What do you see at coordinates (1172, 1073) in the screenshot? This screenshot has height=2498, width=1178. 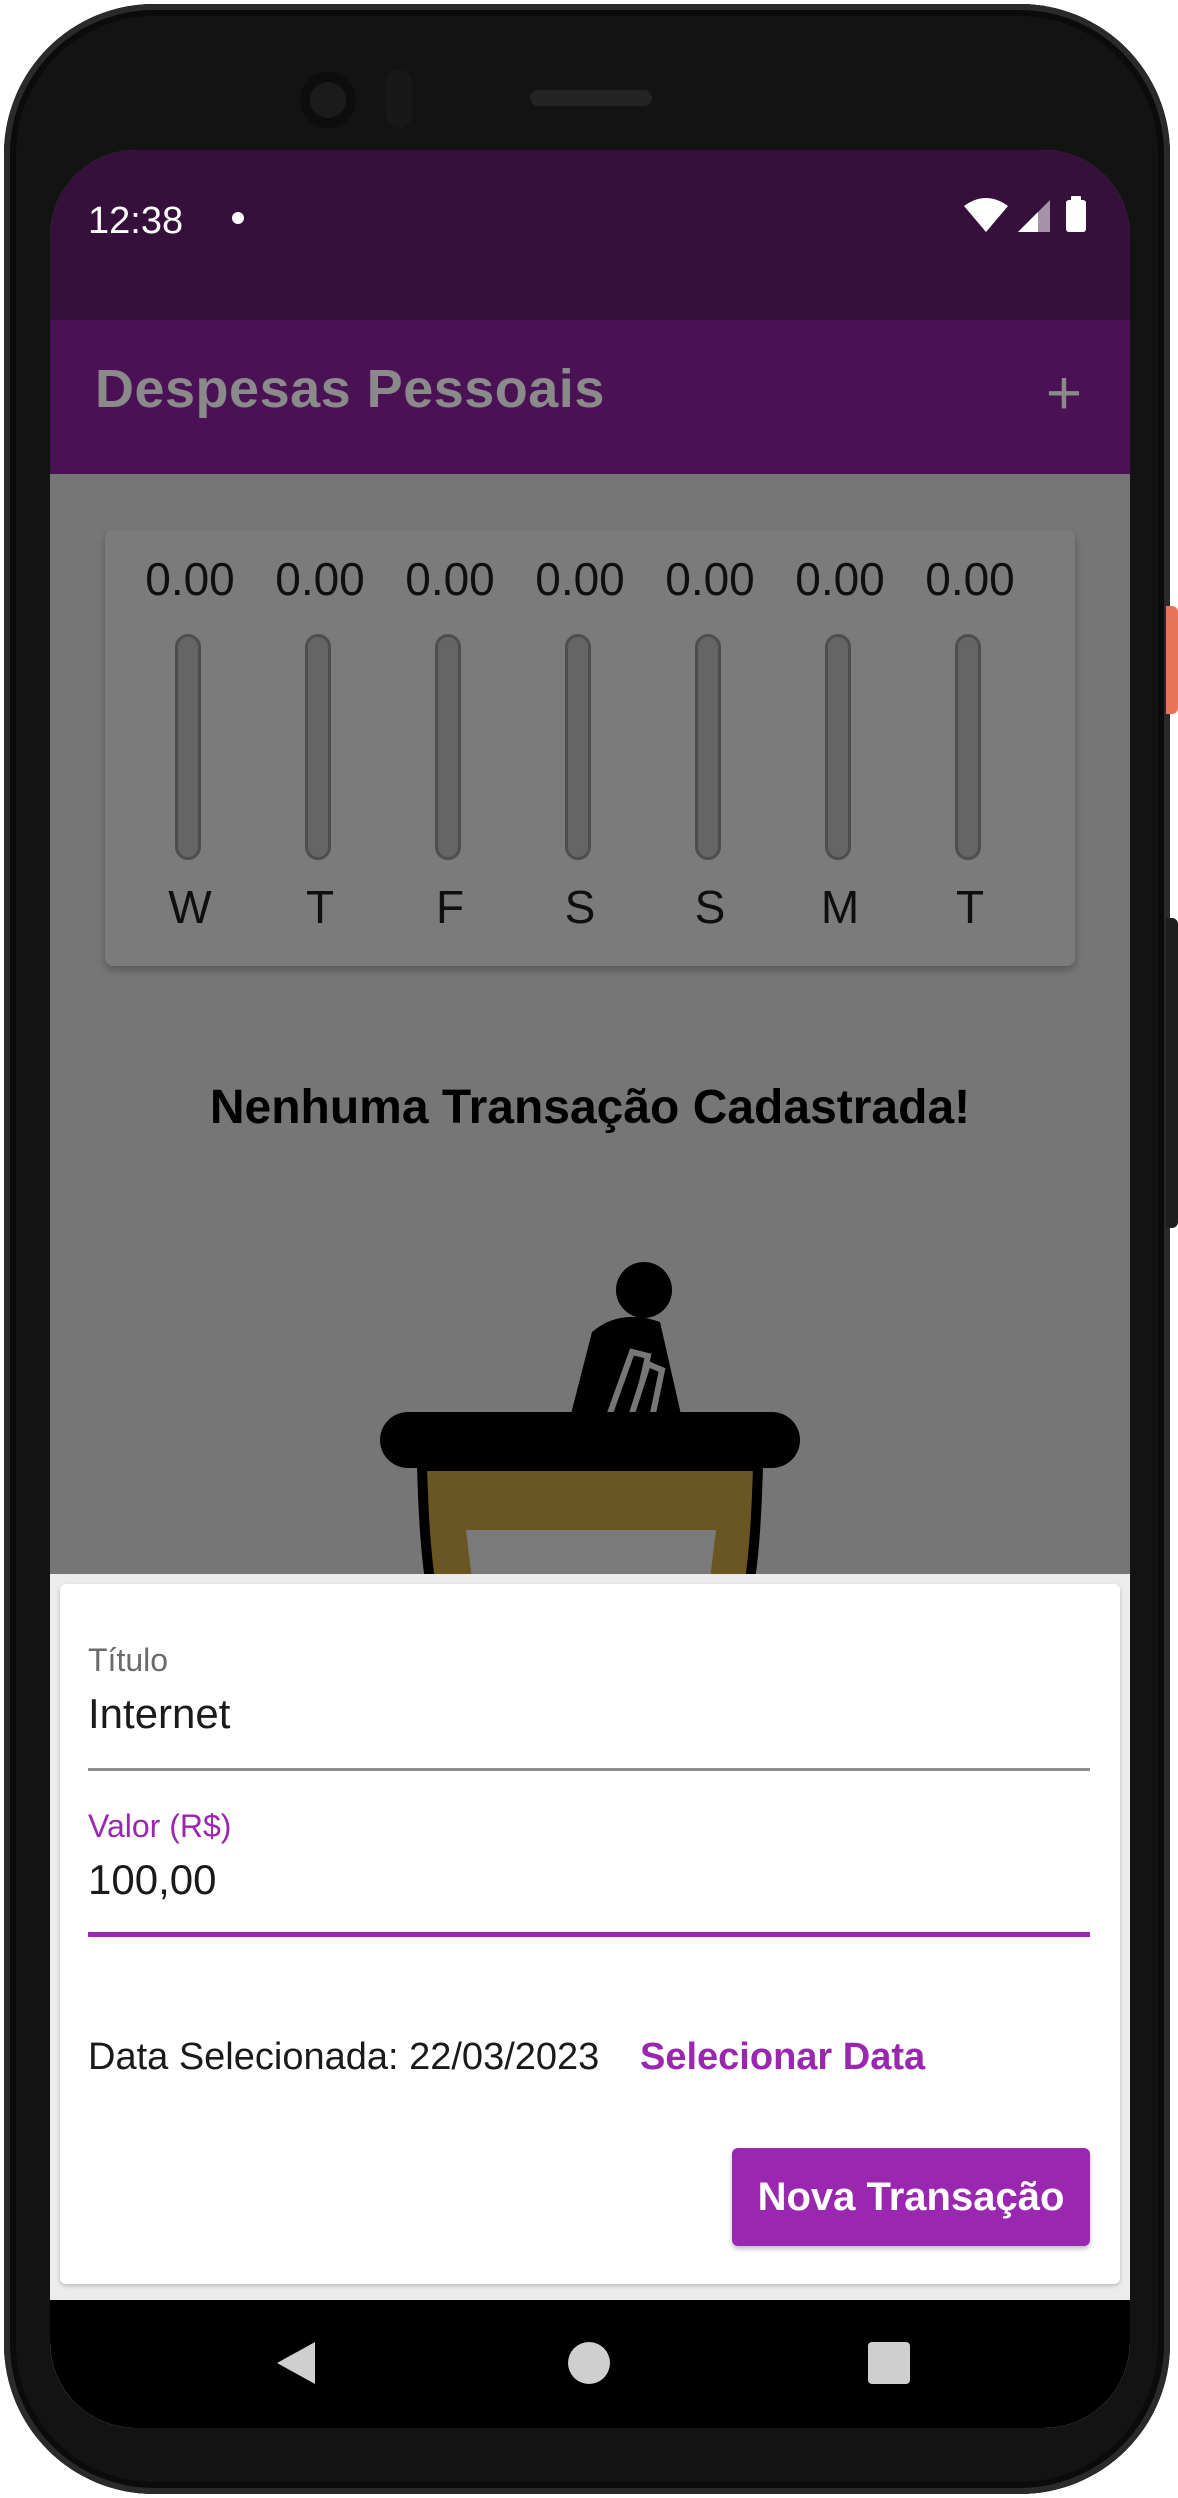 I see `volume-button` at bounding box center [1172, 1073].